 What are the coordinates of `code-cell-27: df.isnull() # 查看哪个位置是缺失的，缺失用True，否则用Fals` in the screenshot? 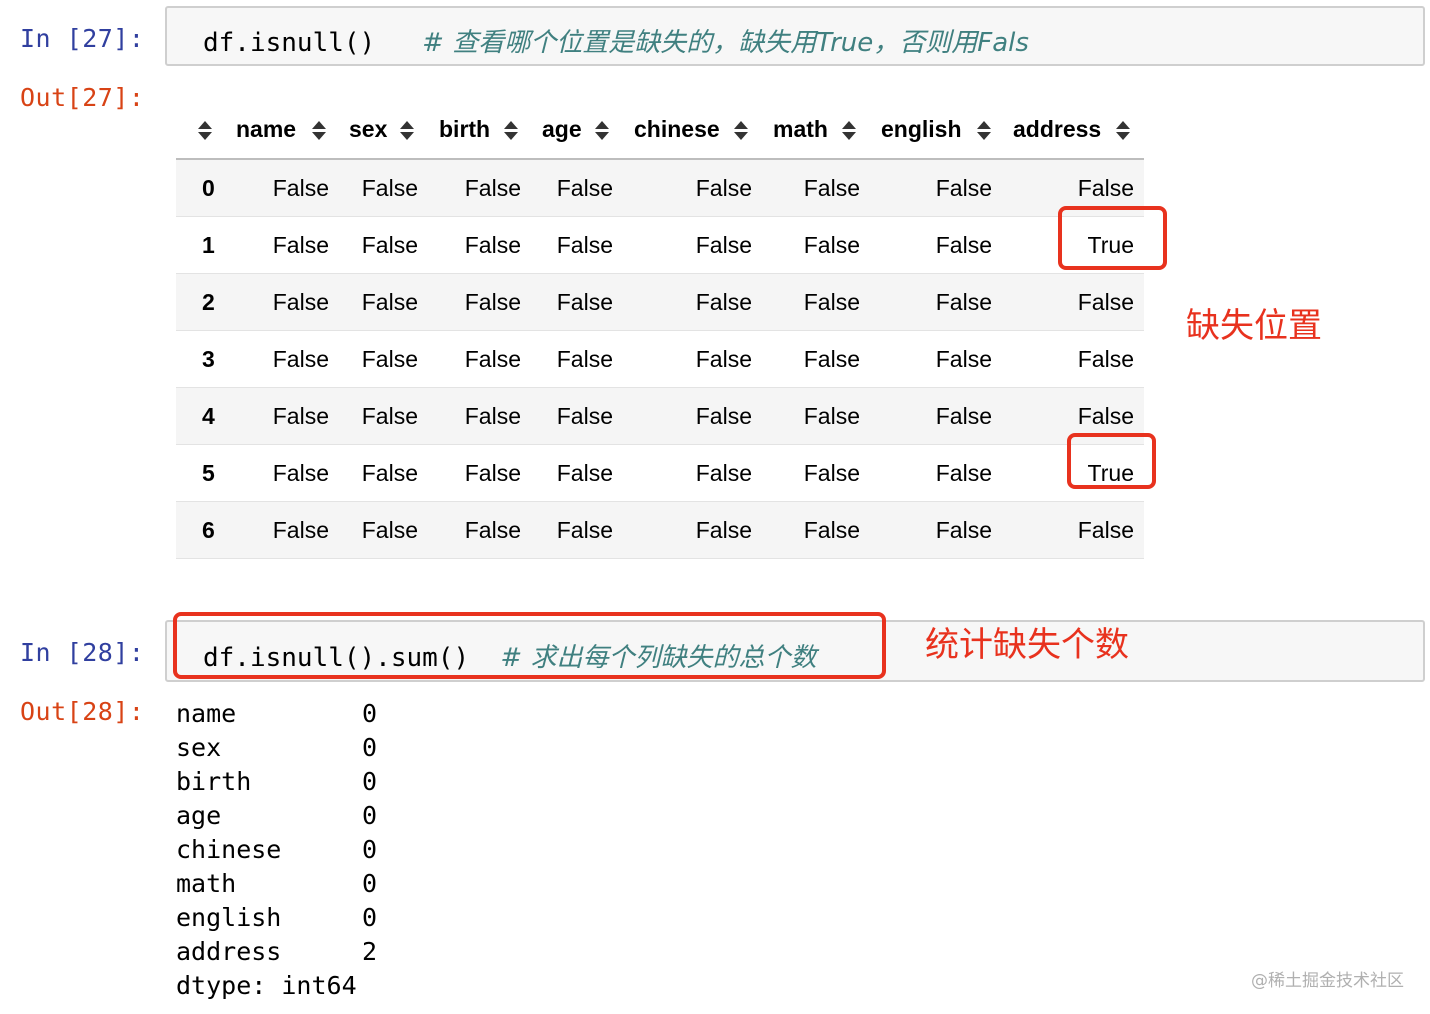 It's located at (795, 36).